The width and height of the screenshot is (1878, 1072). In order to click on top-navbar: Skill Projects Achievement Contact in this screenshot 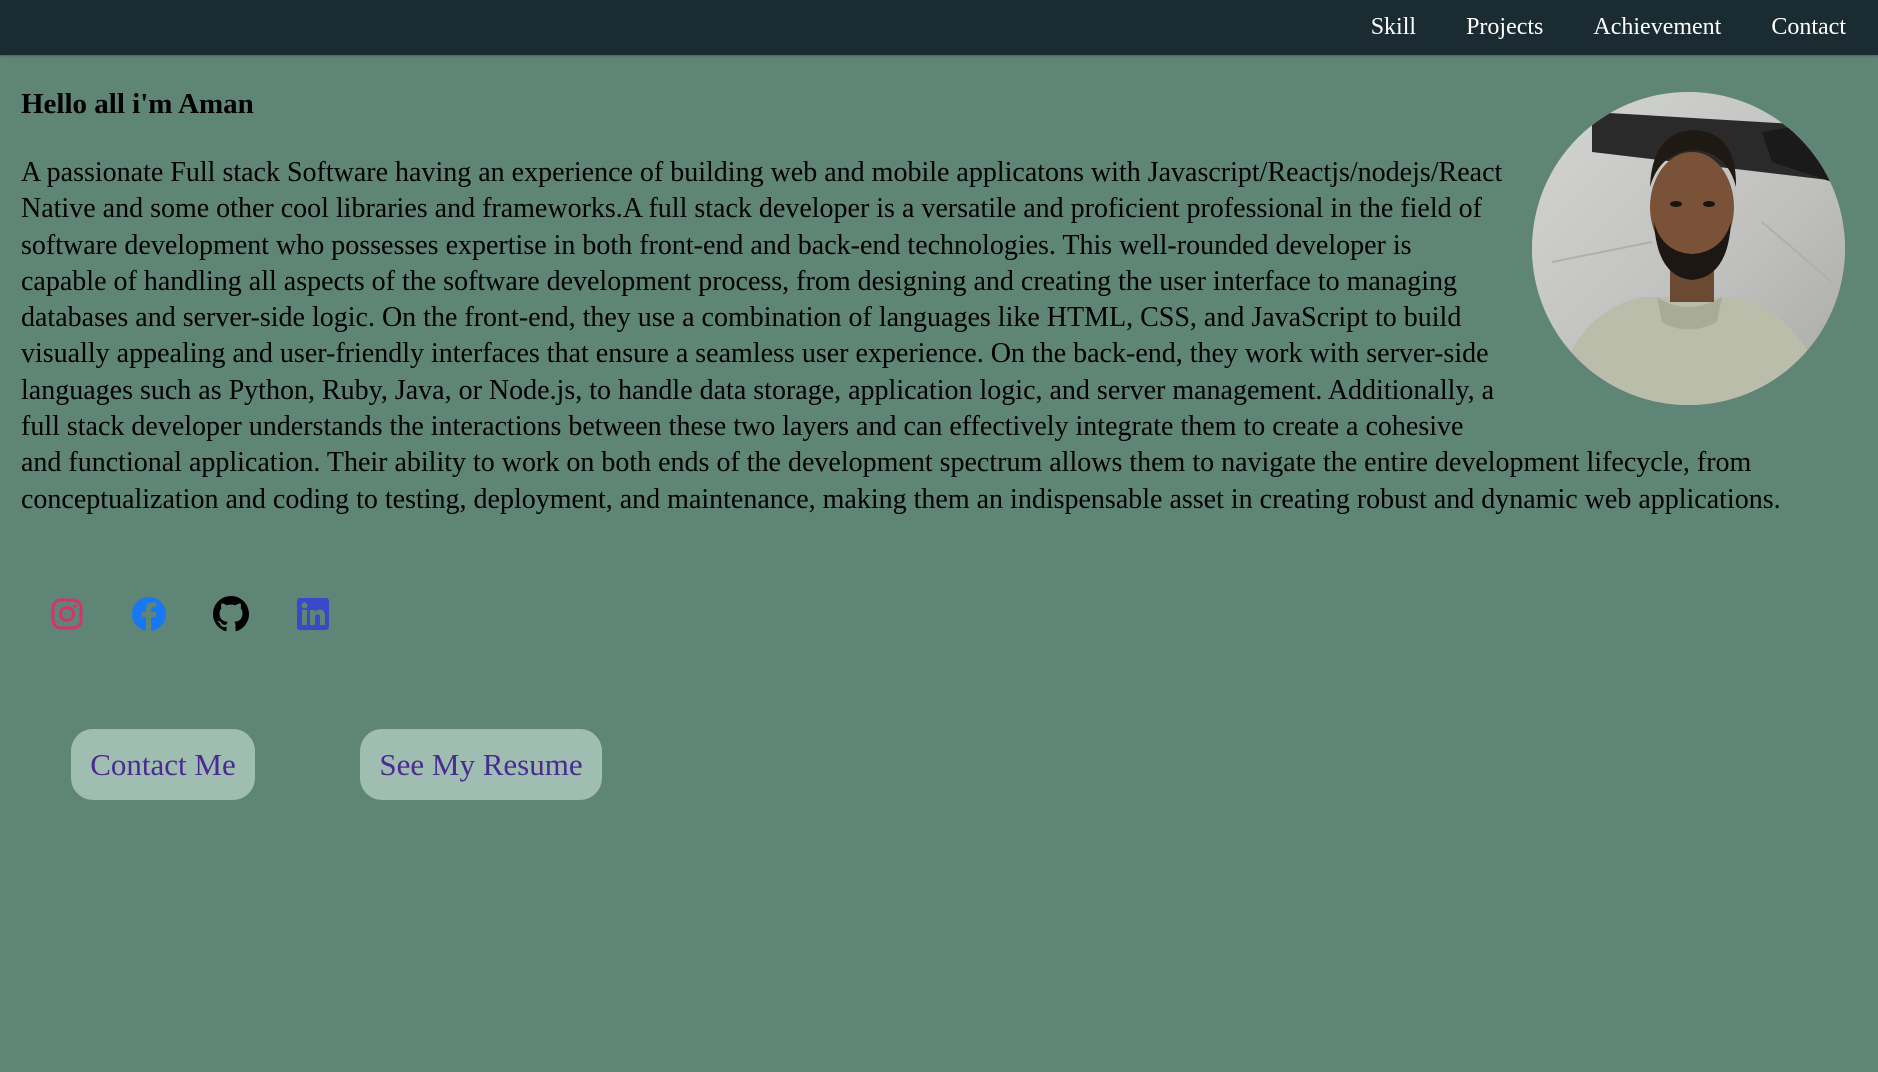, I will do `click(939, 27)`.